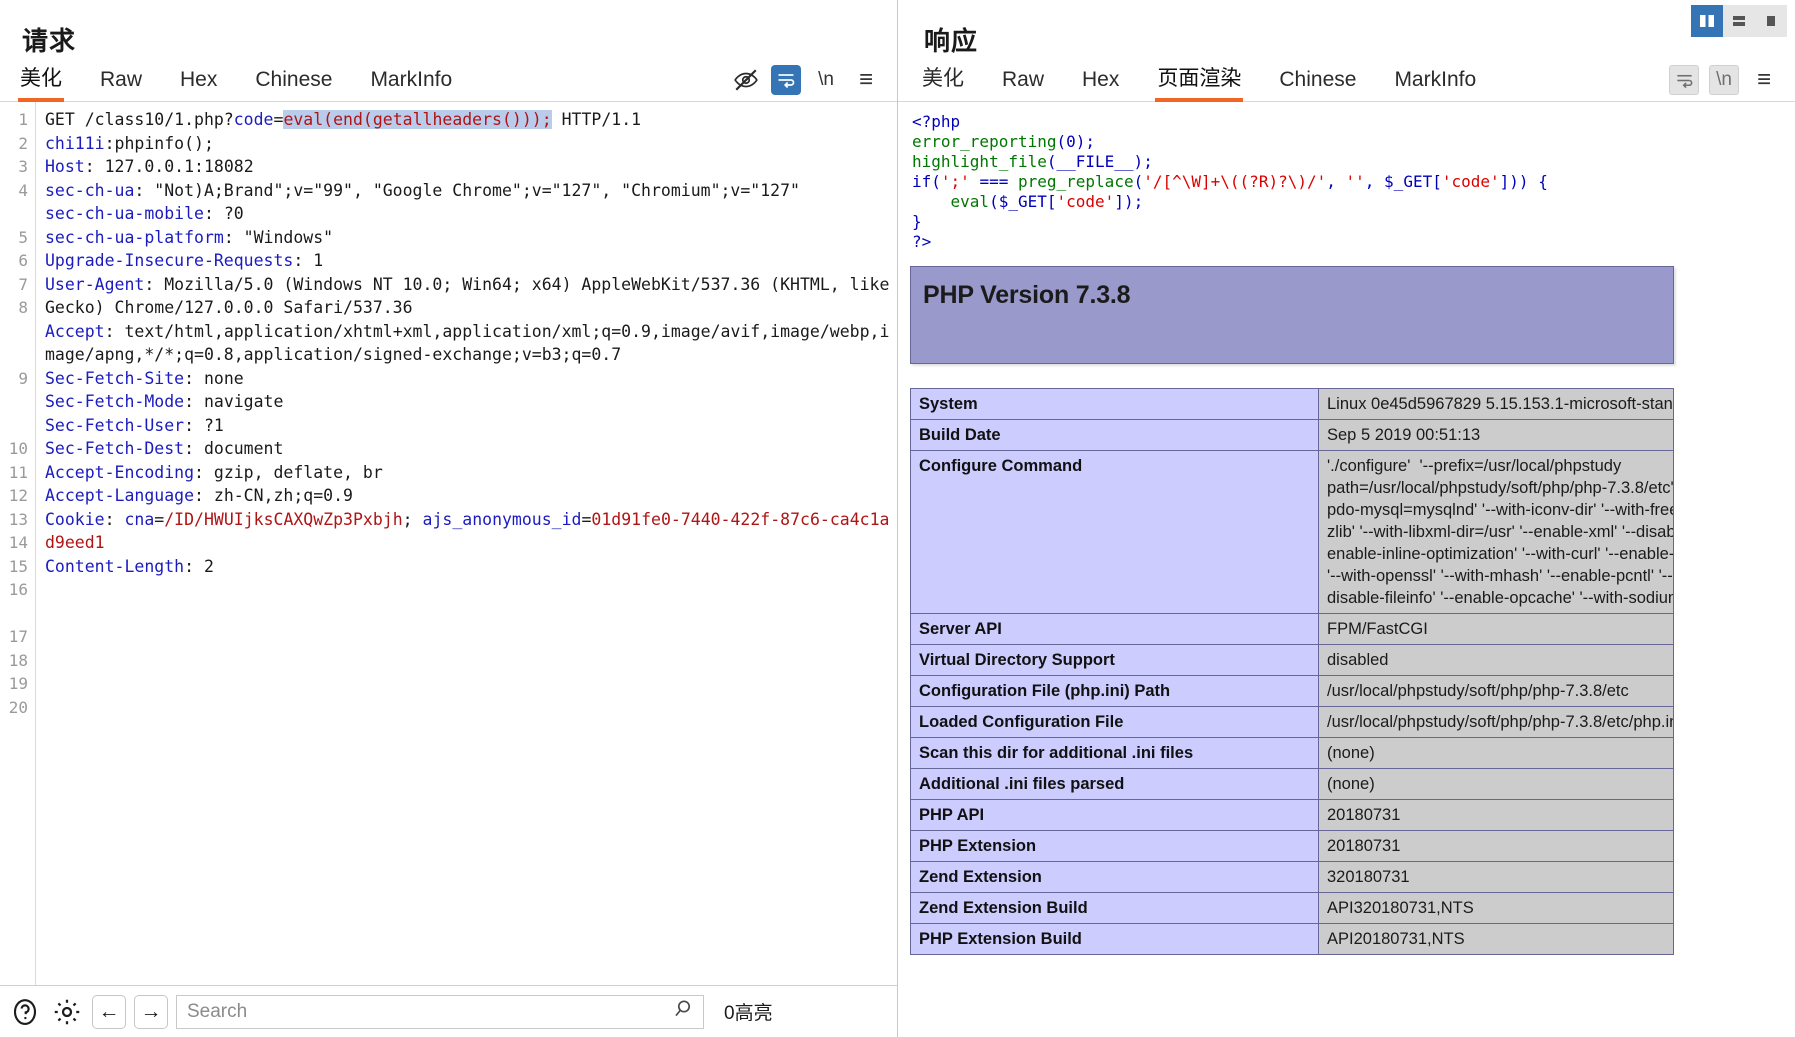 The width and height of the screenshot is (1795, 1037). I want to click on request-line: Upgrade-Insecure-Requests: 1, so click(184, 260).